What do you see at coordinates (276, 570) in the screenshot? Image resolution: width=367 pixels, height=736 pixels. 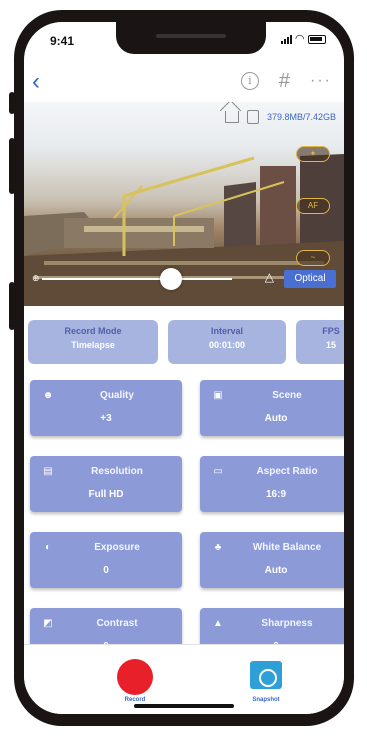 I see `white-balance-value: Auto` at bounding box center [276, 570].